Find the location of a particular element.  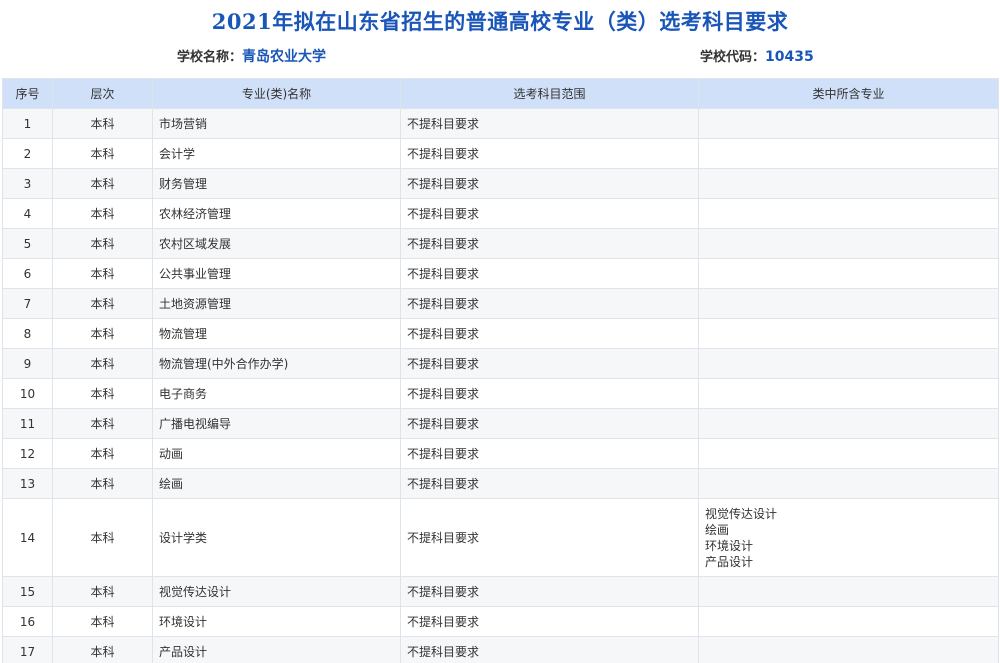

page-title: 2021年拟在山东省招生的普通高校专业（类）选考科目要求 is located at coordinates (500, 21).